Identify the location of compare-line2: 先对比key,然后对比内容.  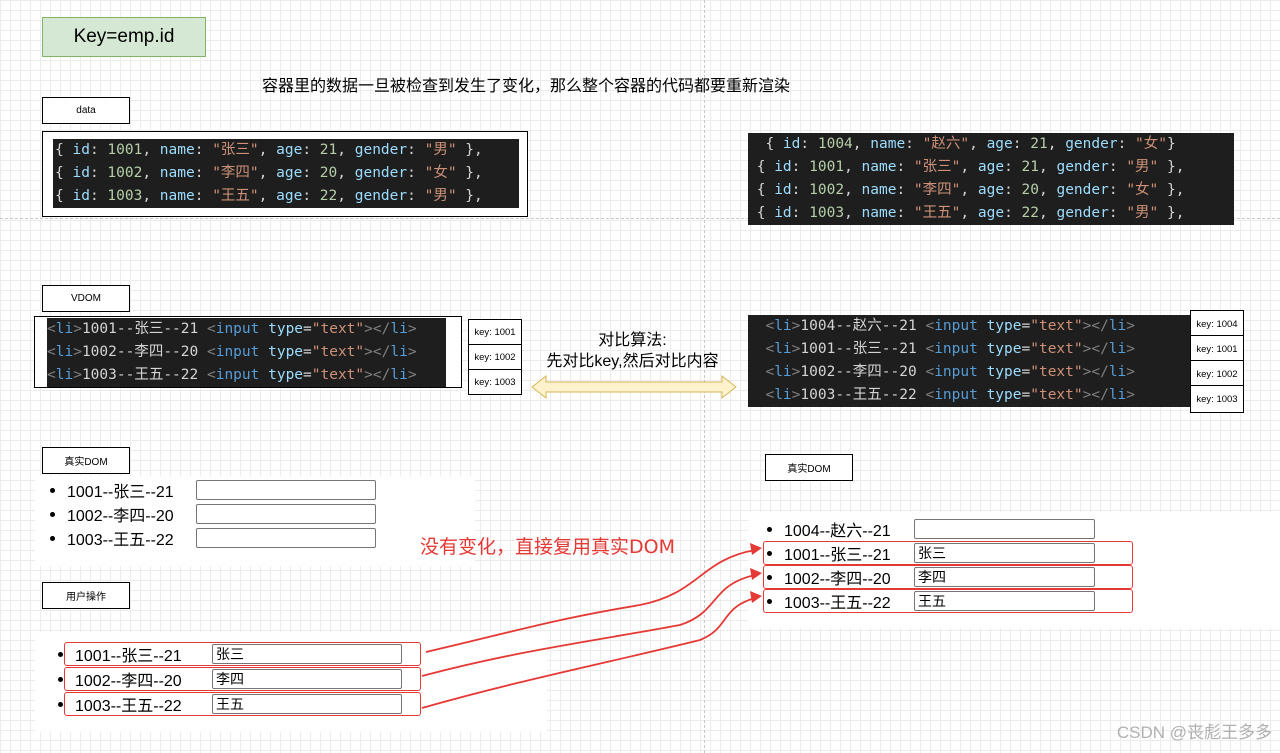
(632, 361).